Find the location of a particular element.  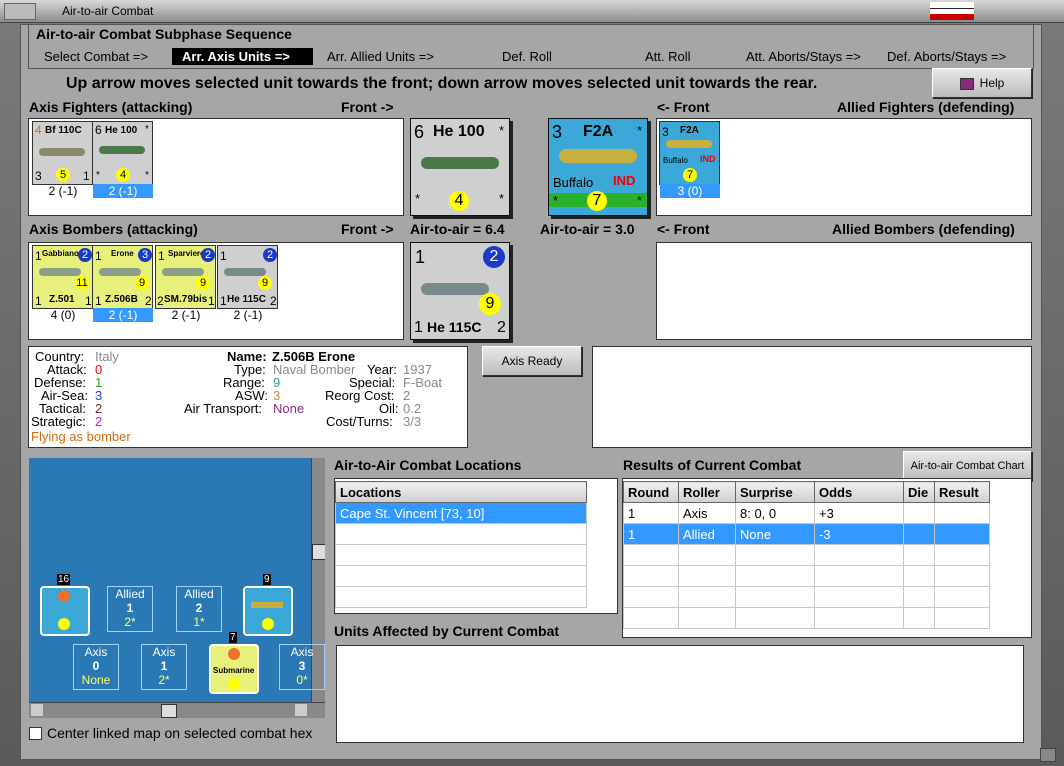

counter-bottom-right: * is located at coordinates (147, 175).